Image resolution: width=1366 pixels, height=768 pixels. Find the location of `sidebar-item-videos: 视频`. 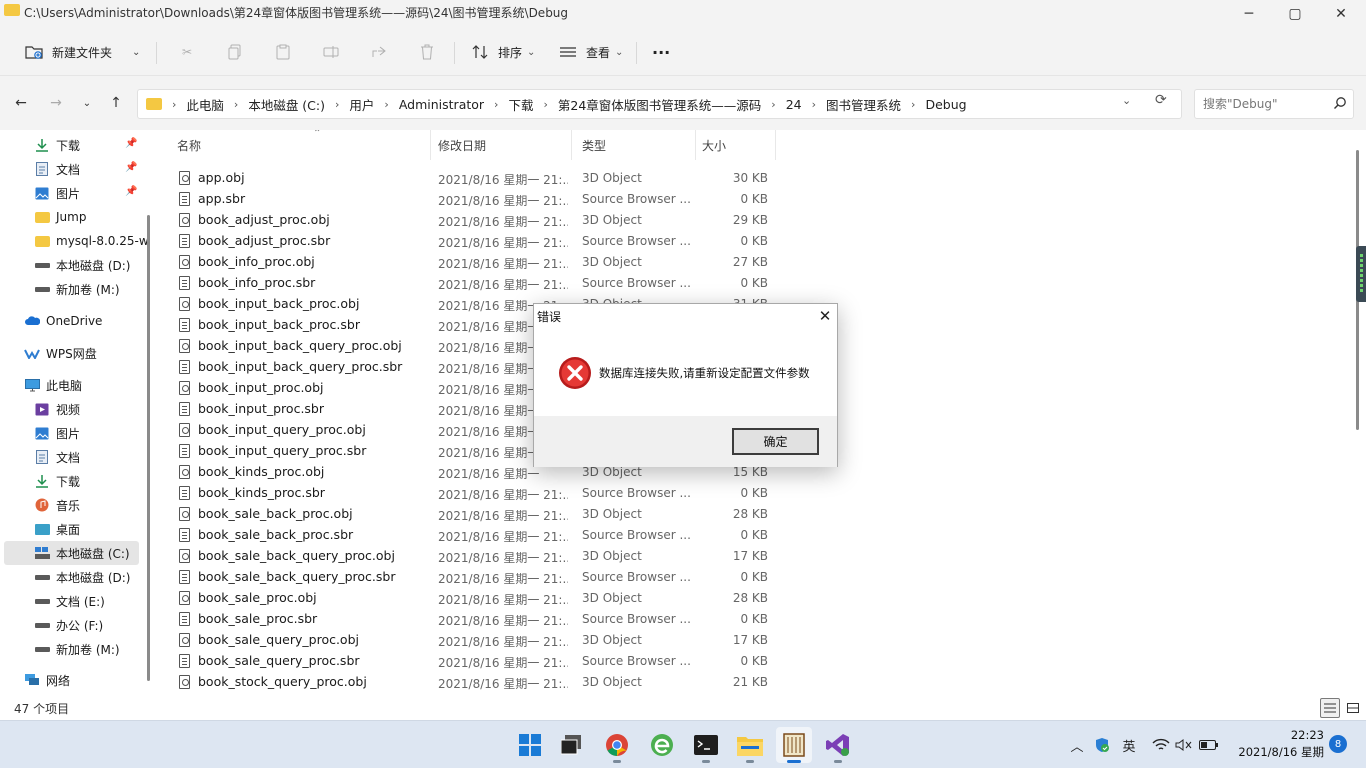

sidebar-item-videos: 视频 is located at coordinates (72, 409).